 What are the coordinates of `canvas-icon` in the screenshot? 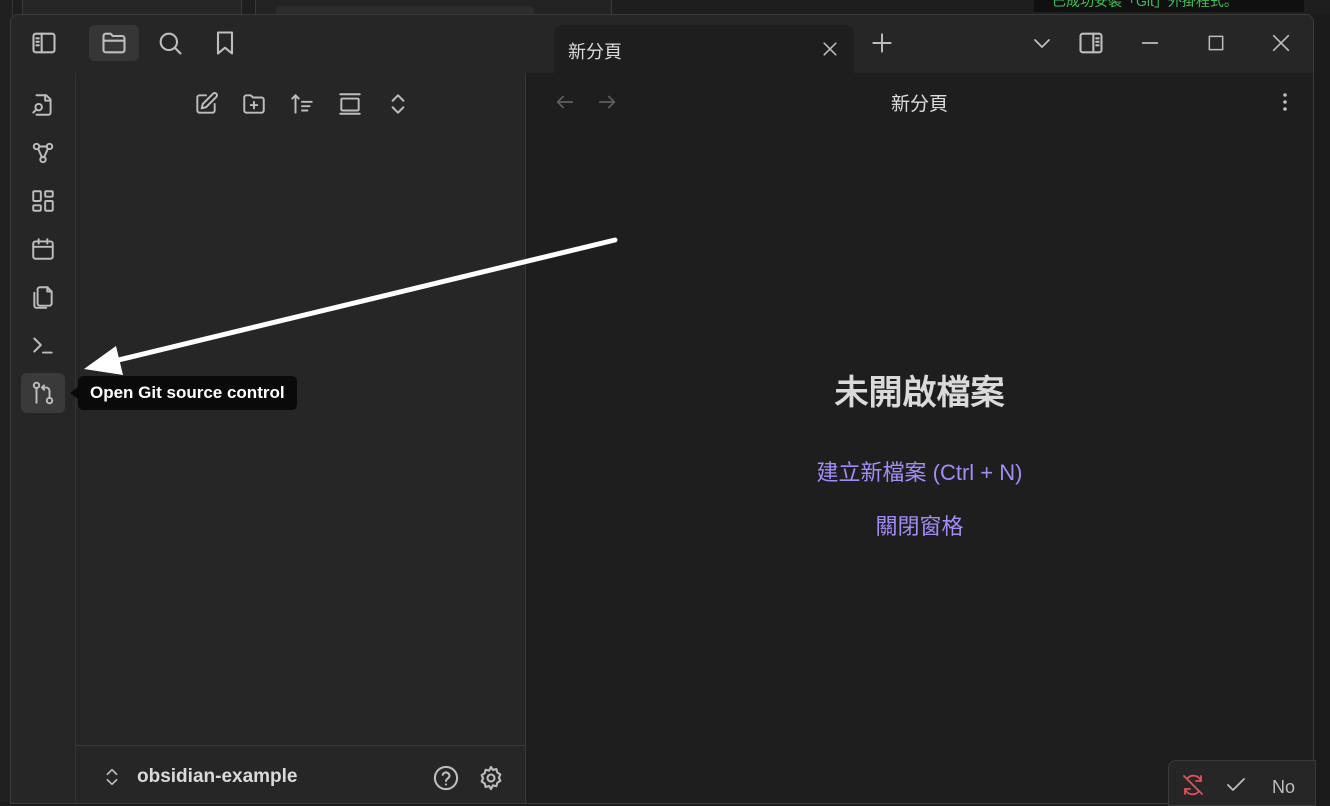 It's located at (43, 201).